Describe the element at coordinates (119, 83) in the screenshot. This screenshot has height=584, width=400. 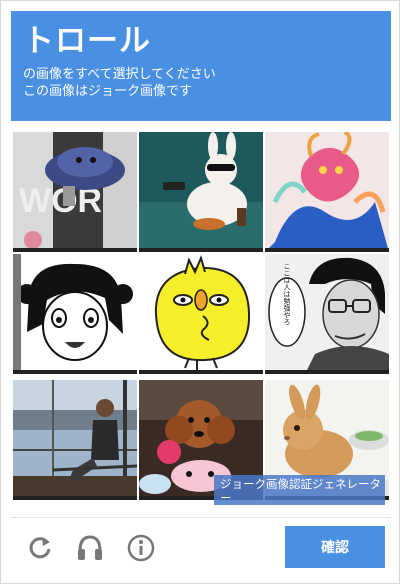
I see `instruction-text: の画像をすべて選択してください この画像はジョーク画像です` at that location.